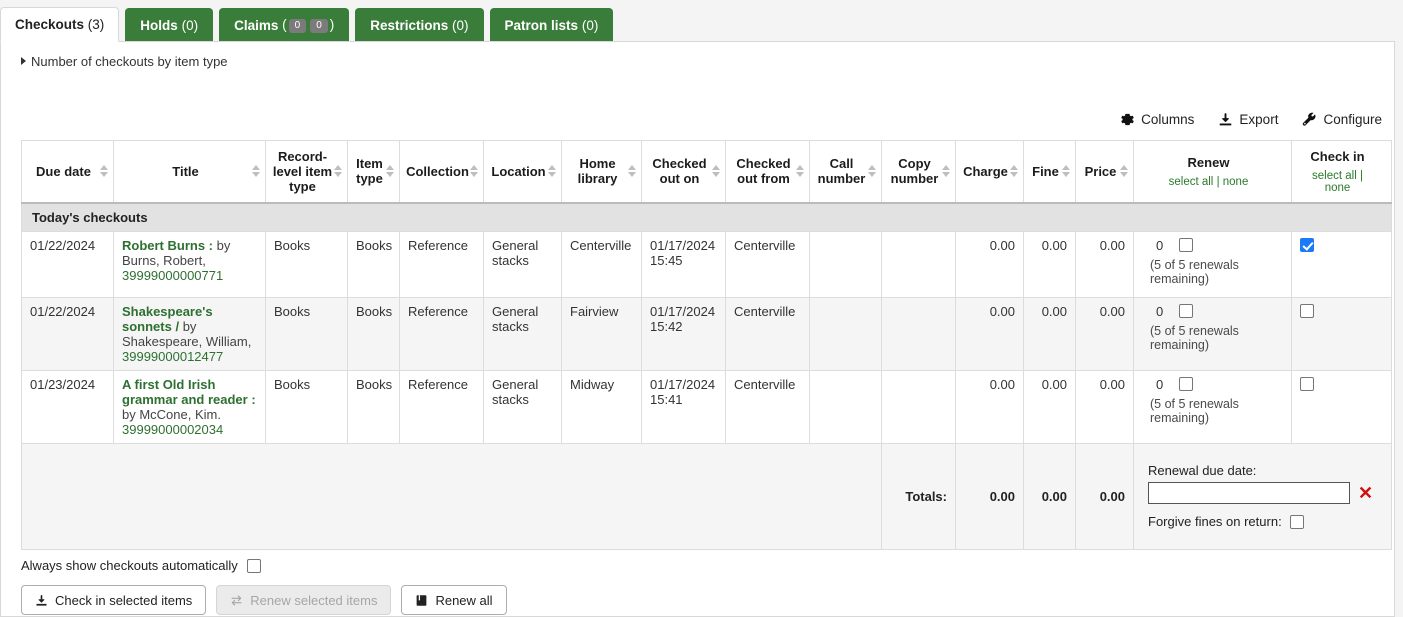  What do you see at coordinates (522, 172) in the screenshot?
I see `col-location: Location` at bounding box center [522, 172].